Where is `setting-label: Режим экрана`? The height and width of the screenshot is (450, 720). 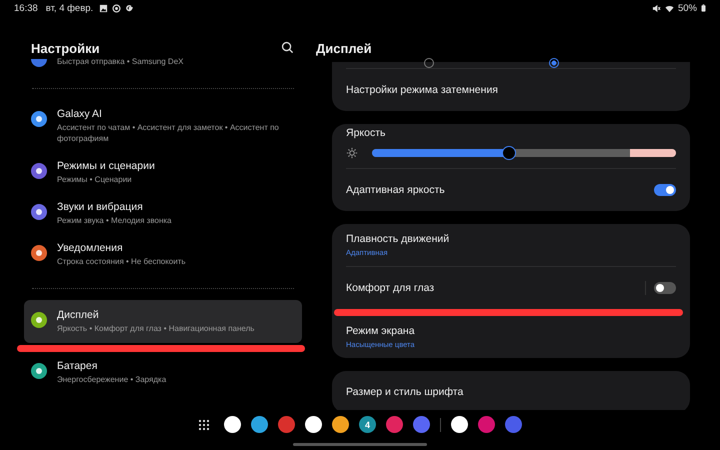 setting-label: Режим экрана is located at coordinates (381, 331).